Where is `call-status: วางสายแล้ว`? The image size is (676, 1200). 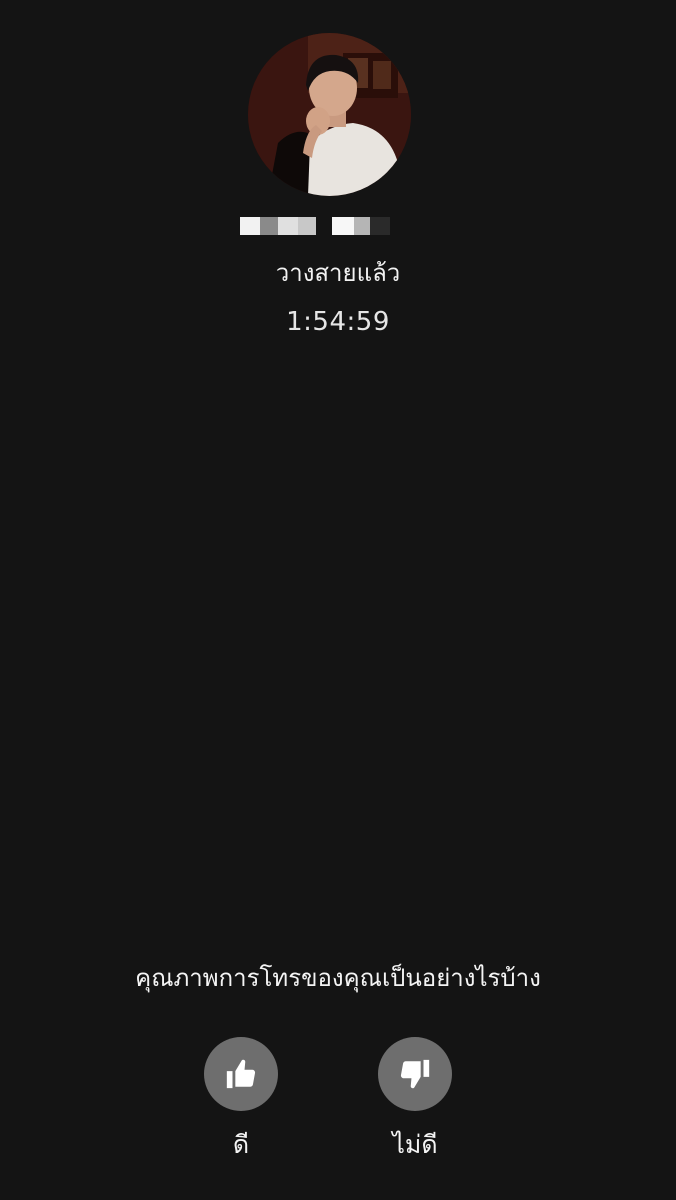
call-status: วางสายแล้ว is located at coordinates (338, 273).